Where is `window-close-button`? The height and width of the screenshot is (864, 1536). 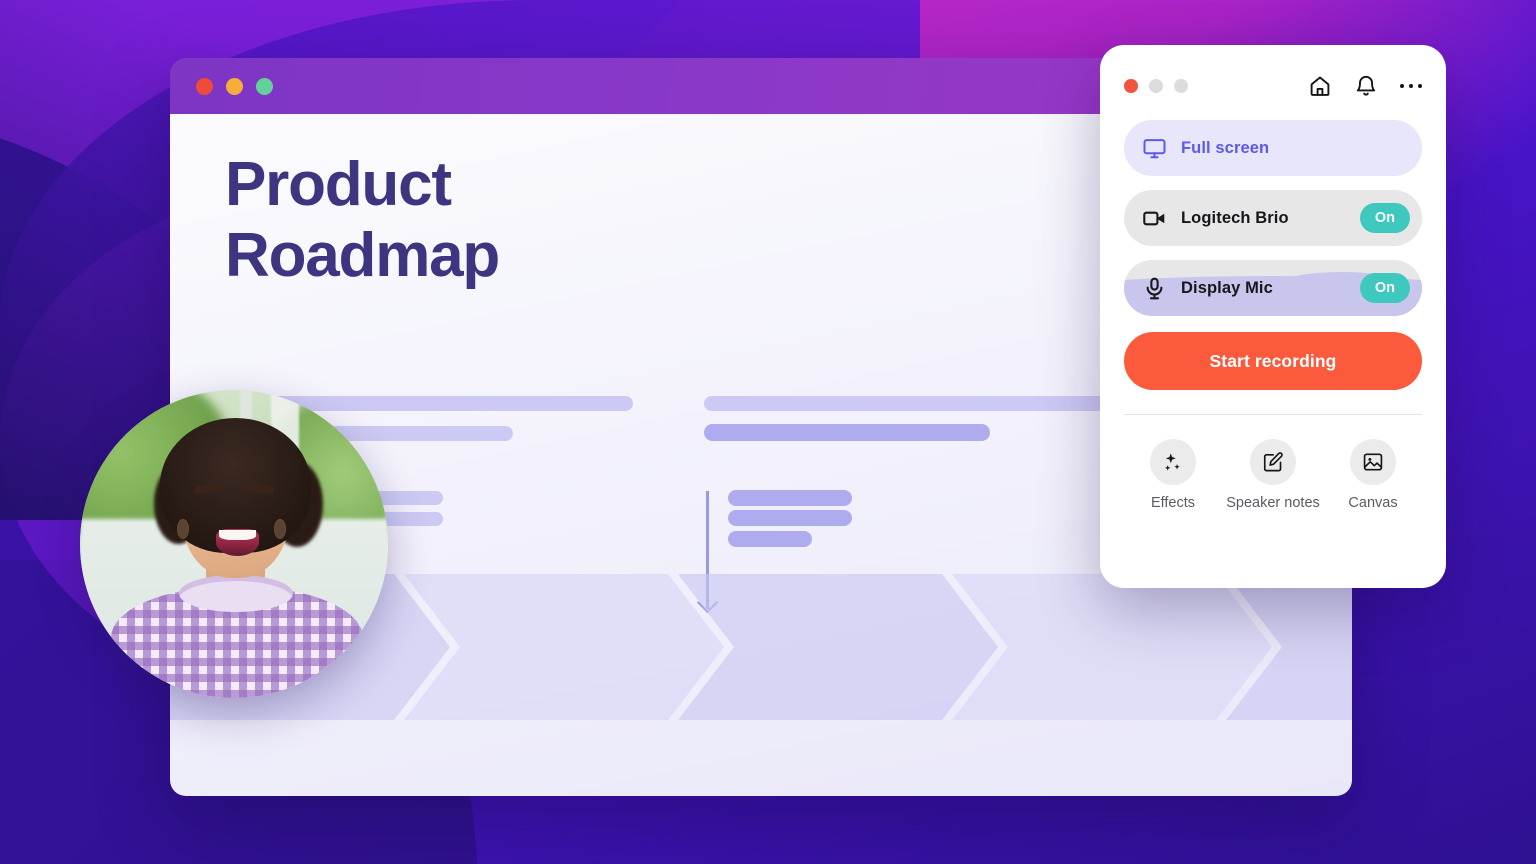
window-close-button is located at coordinates (204, 86).